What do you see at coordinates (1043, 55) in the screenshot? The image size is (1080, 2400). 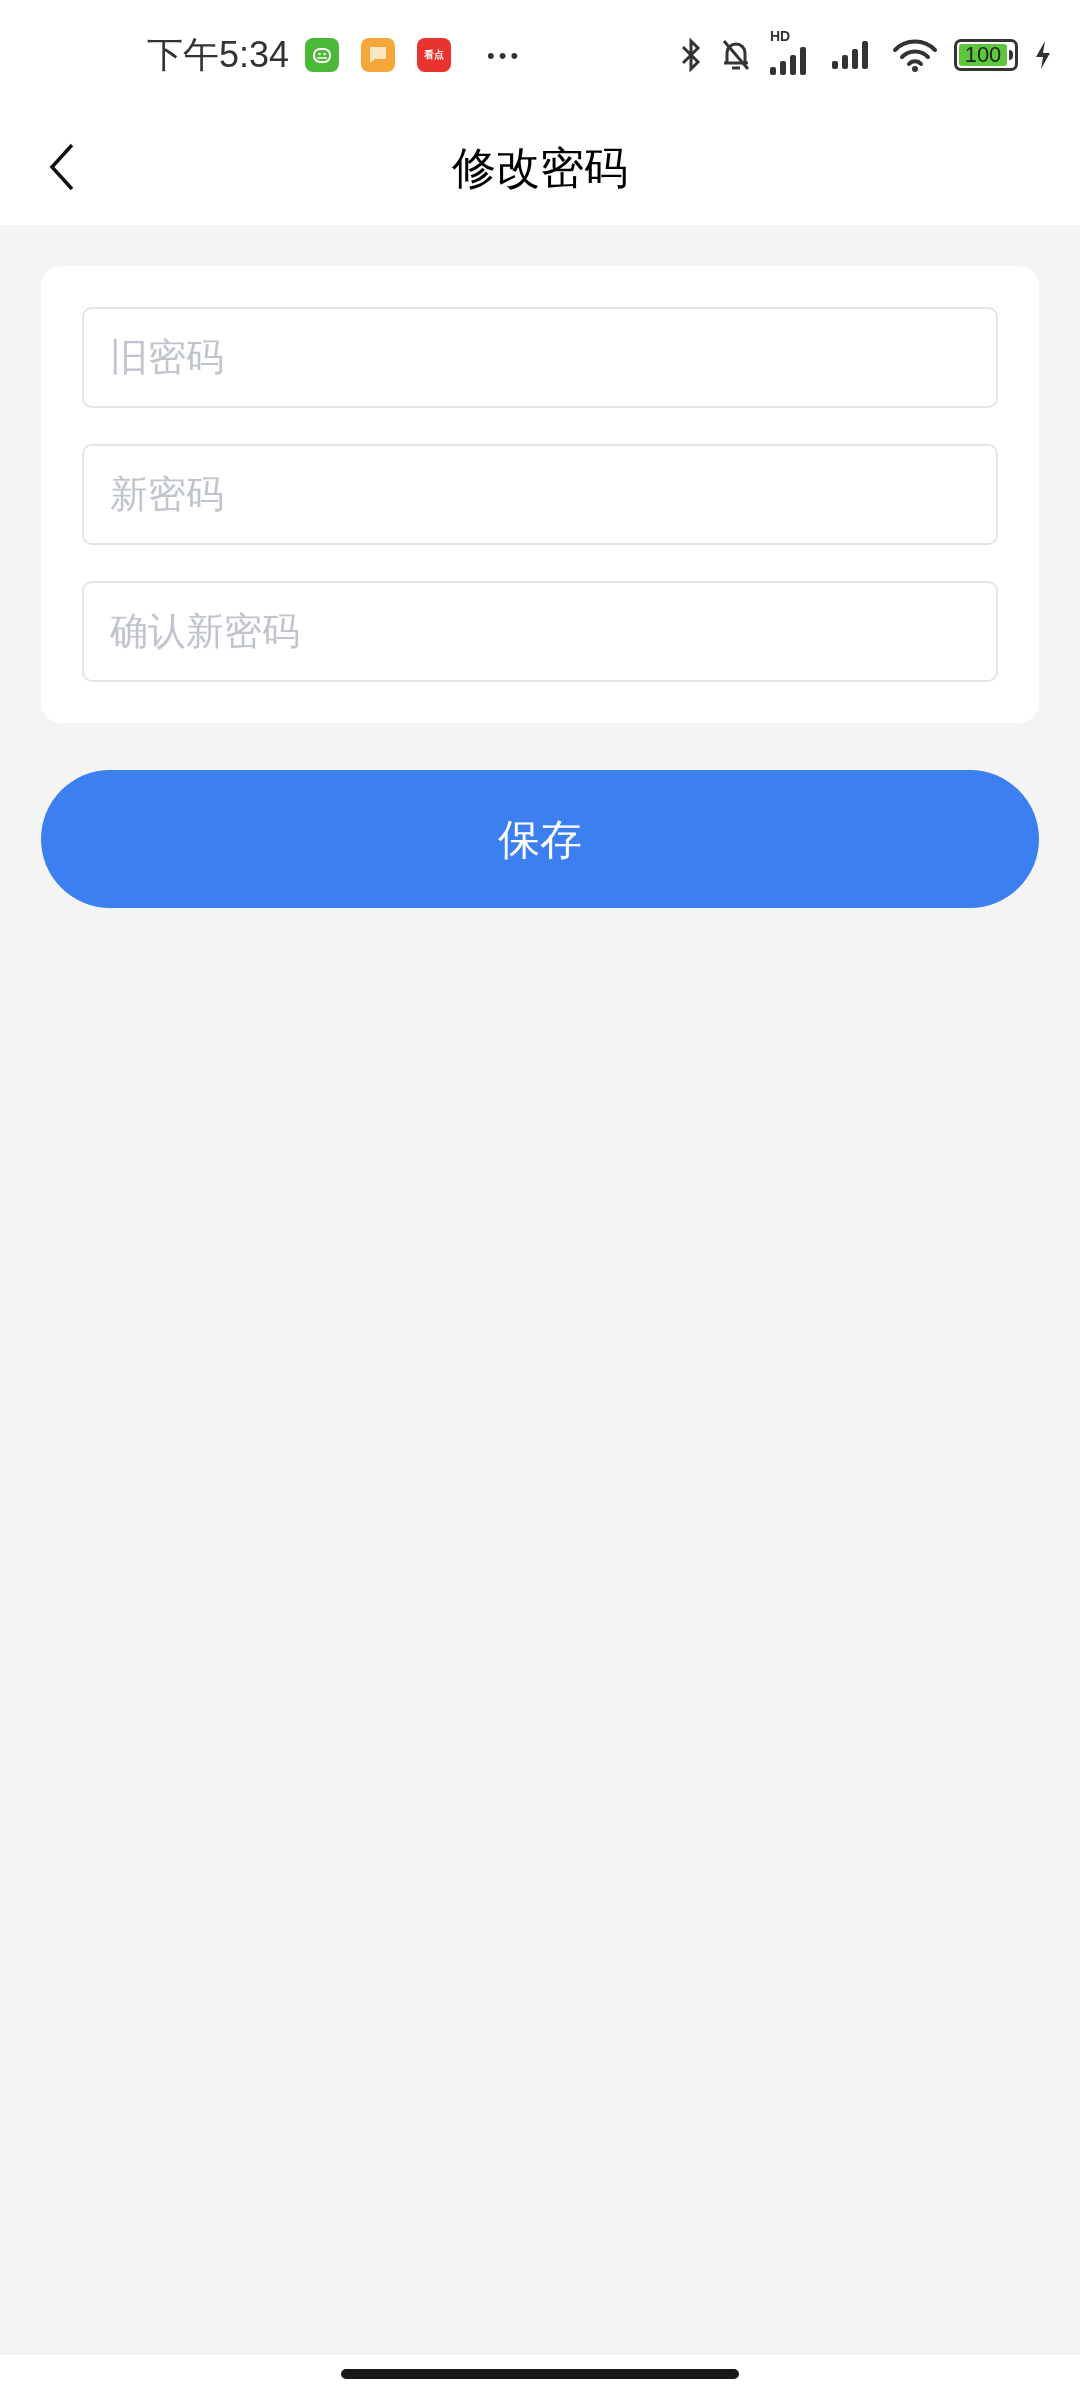 I see `charging-icon` at bounding box center [1043, 55].